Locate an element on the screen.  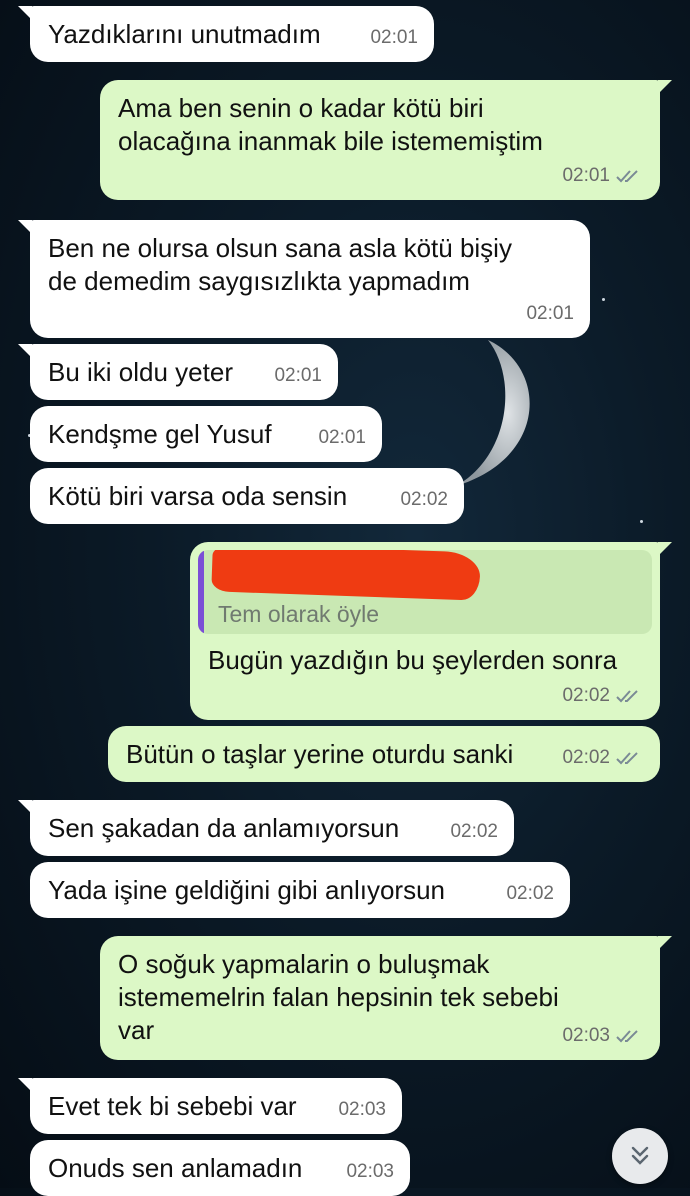
message-incoming: Evet tek bi sebebi var 02:03 is located at coordinates (210, 1106).